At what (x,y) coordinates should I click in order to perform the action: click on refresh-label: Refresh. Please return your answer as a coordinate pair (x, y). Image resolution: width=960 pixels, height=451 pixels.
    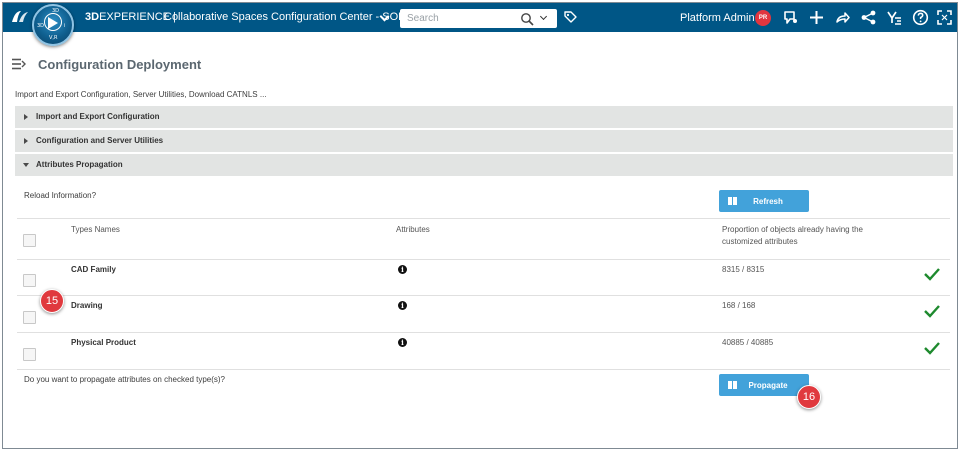
    Looking at the image, I should click on (768, 201).